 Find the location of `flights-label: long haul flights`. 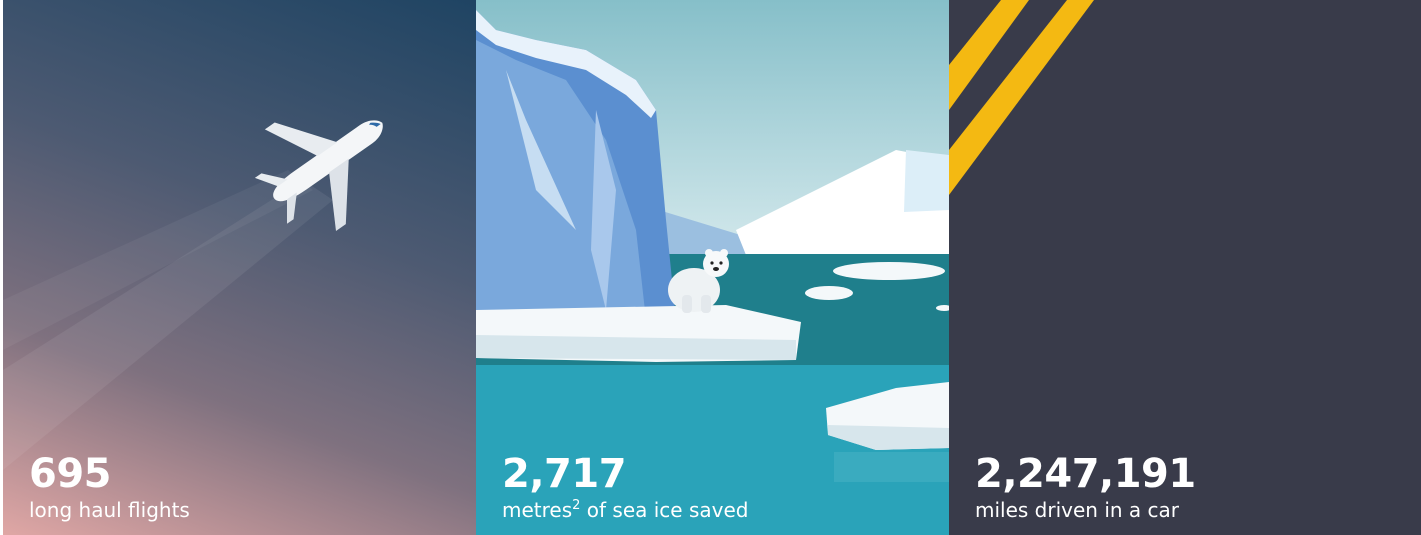

flights-label: long haul flights is located at coordinates (109, 510).